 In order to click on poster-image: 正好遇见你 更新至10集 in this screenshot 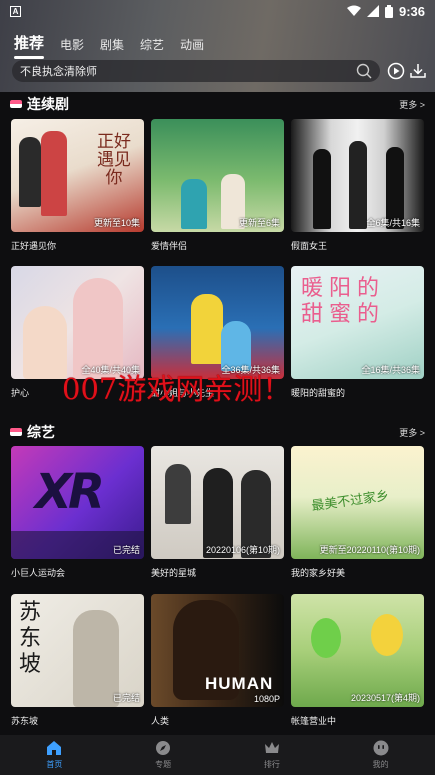, I will do `click(77, 175)`.